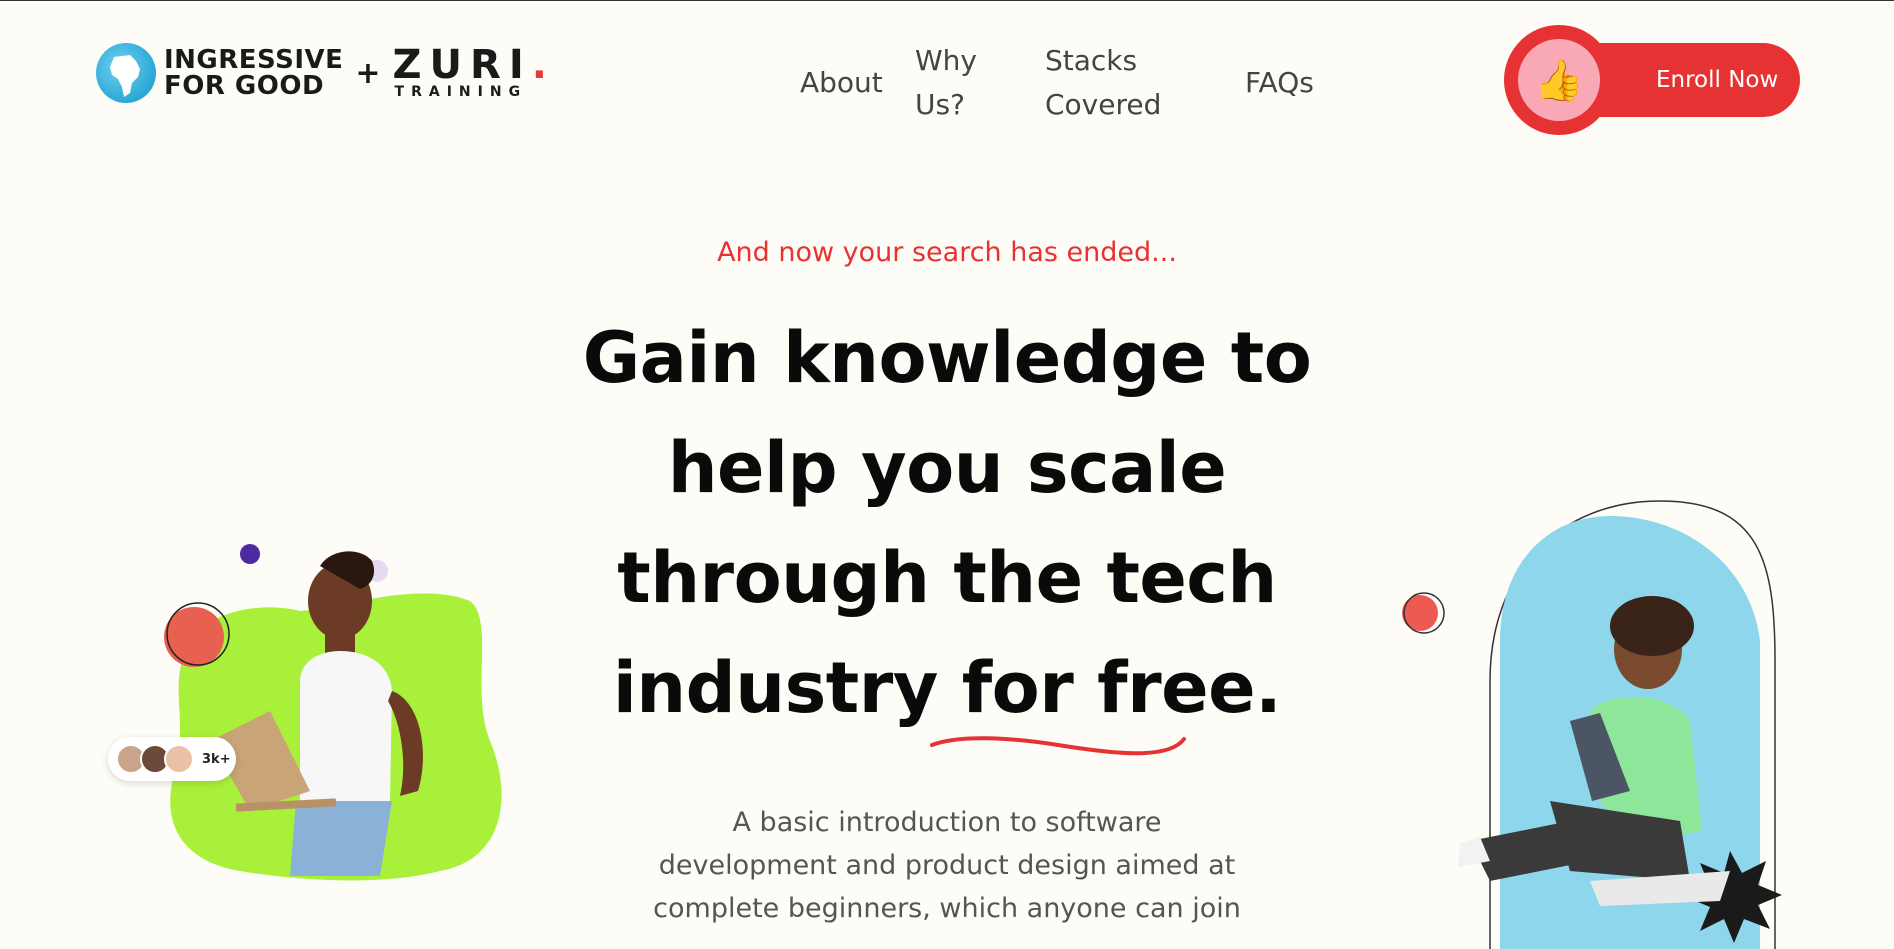 The width and height of the screenshot is (1894, 949). I want to click on nav-item-why-us-line2: Us?, so click(940, 104).